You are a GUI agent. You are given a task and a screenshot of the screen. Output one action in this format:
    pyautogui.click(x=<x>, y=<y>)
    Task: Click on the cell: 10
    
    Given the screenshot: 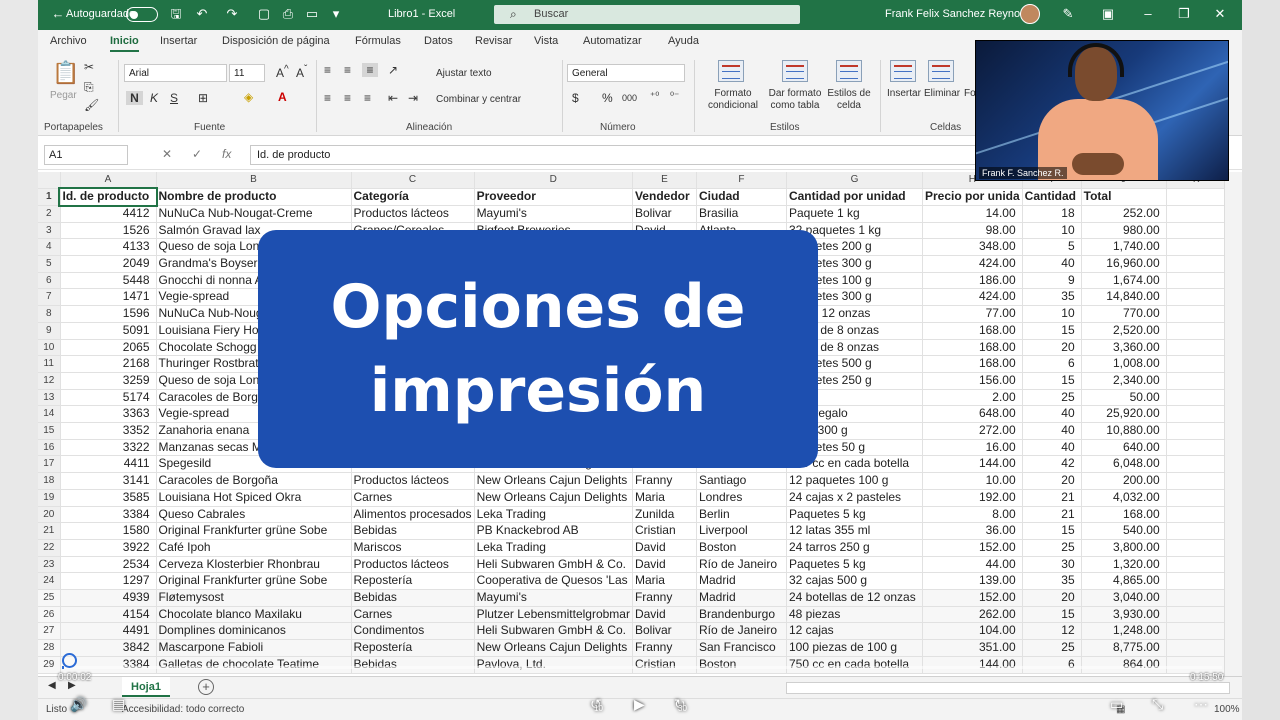 What is the action you would take?
    pyautogui.click(x=1052, y=231)
    